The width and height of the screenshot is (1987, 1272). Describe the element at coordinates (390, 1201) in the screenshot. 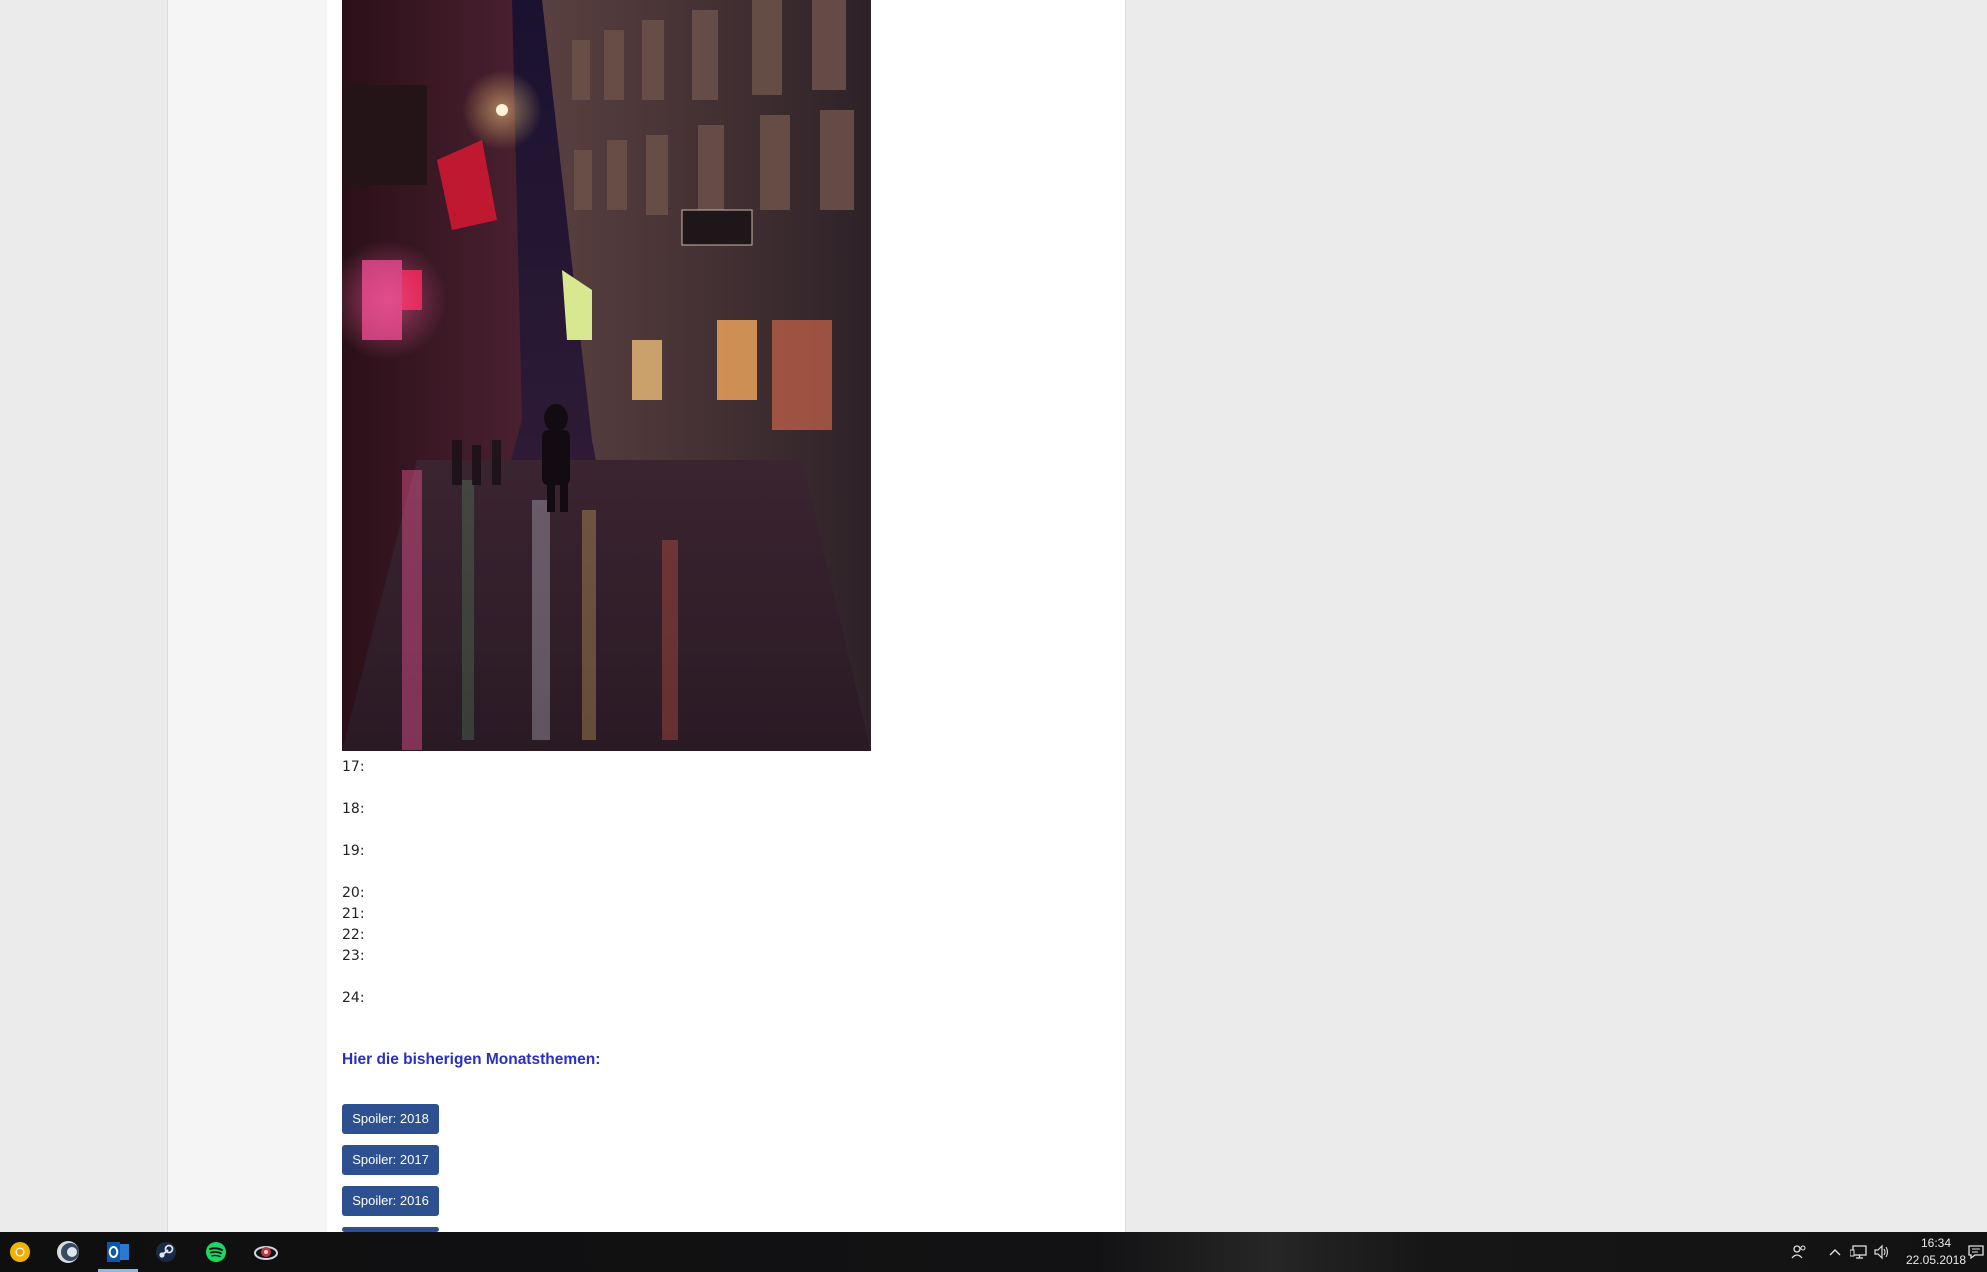

I see `spoiler-2016-button: Spoiler: 2016` at that location.